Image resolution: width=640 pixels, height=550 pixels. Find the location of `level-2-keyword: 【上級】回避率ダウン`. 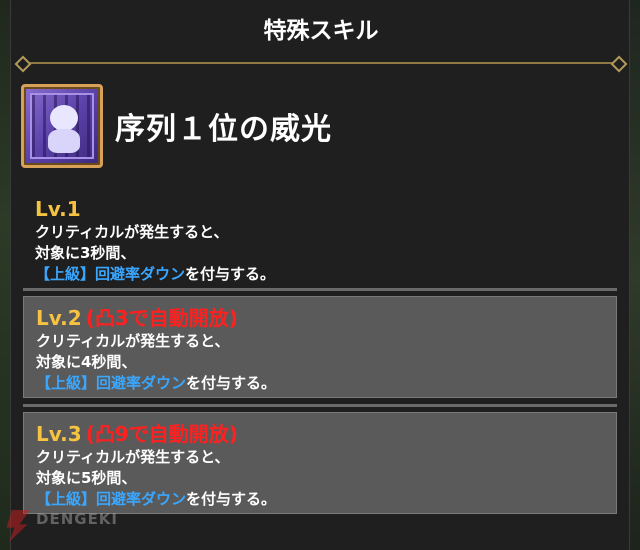

level-2-keyword: 【上級】回避率ダウン is located at coordinates (111, 383).